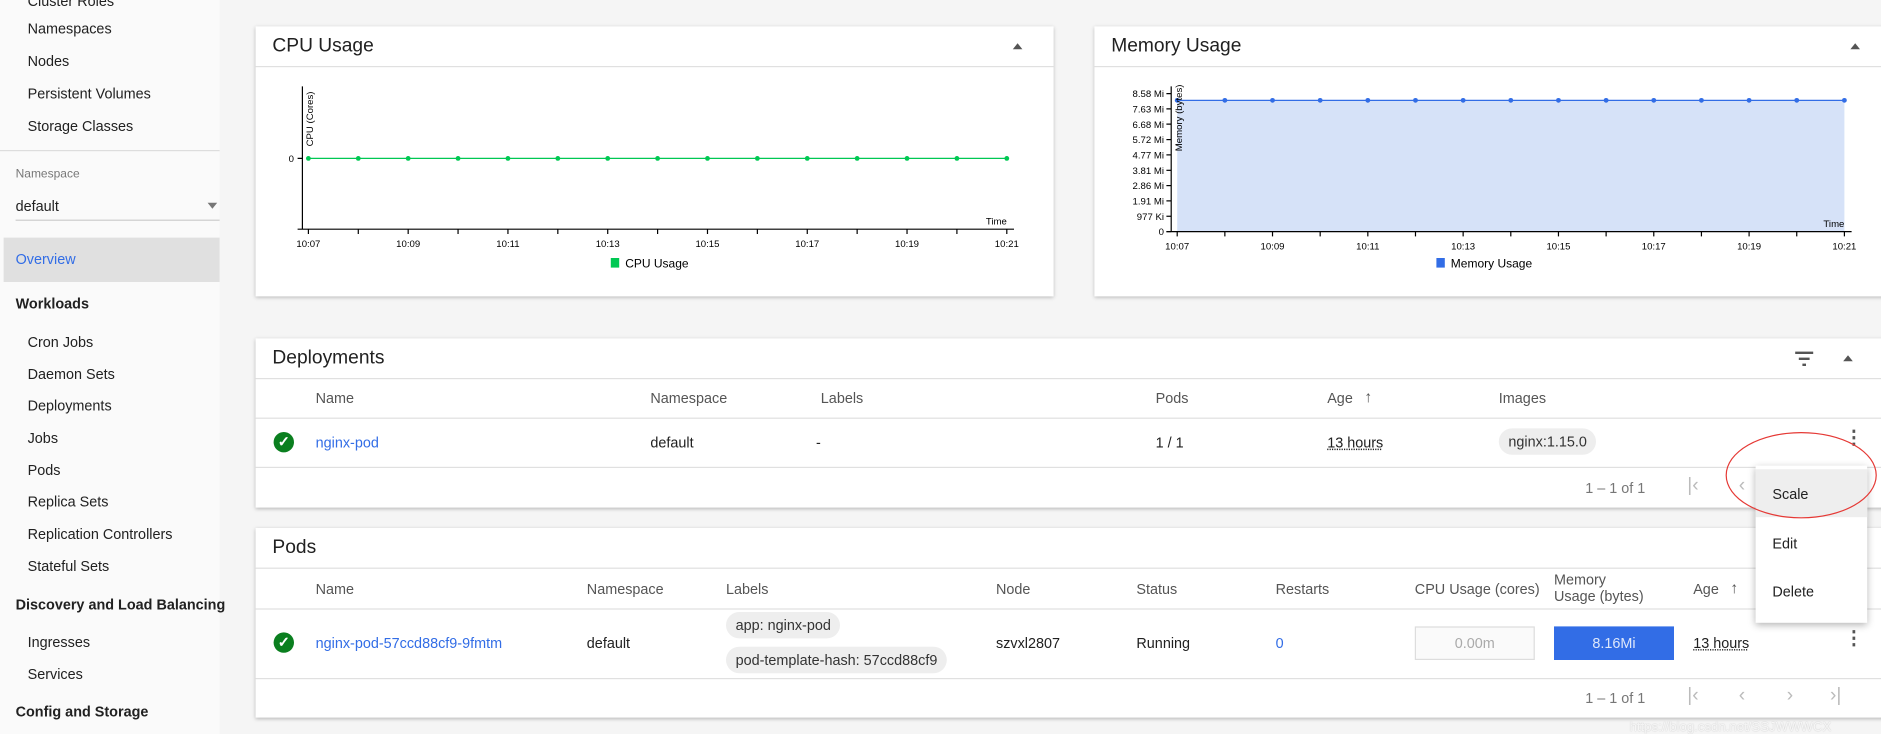 The width and height of the screenshot is (1881, 734). Describe the element at coordinates (89, 93) in the screenshot. I see `sidebar-item-persistent-volumes: Persistent Volumes` at that location.